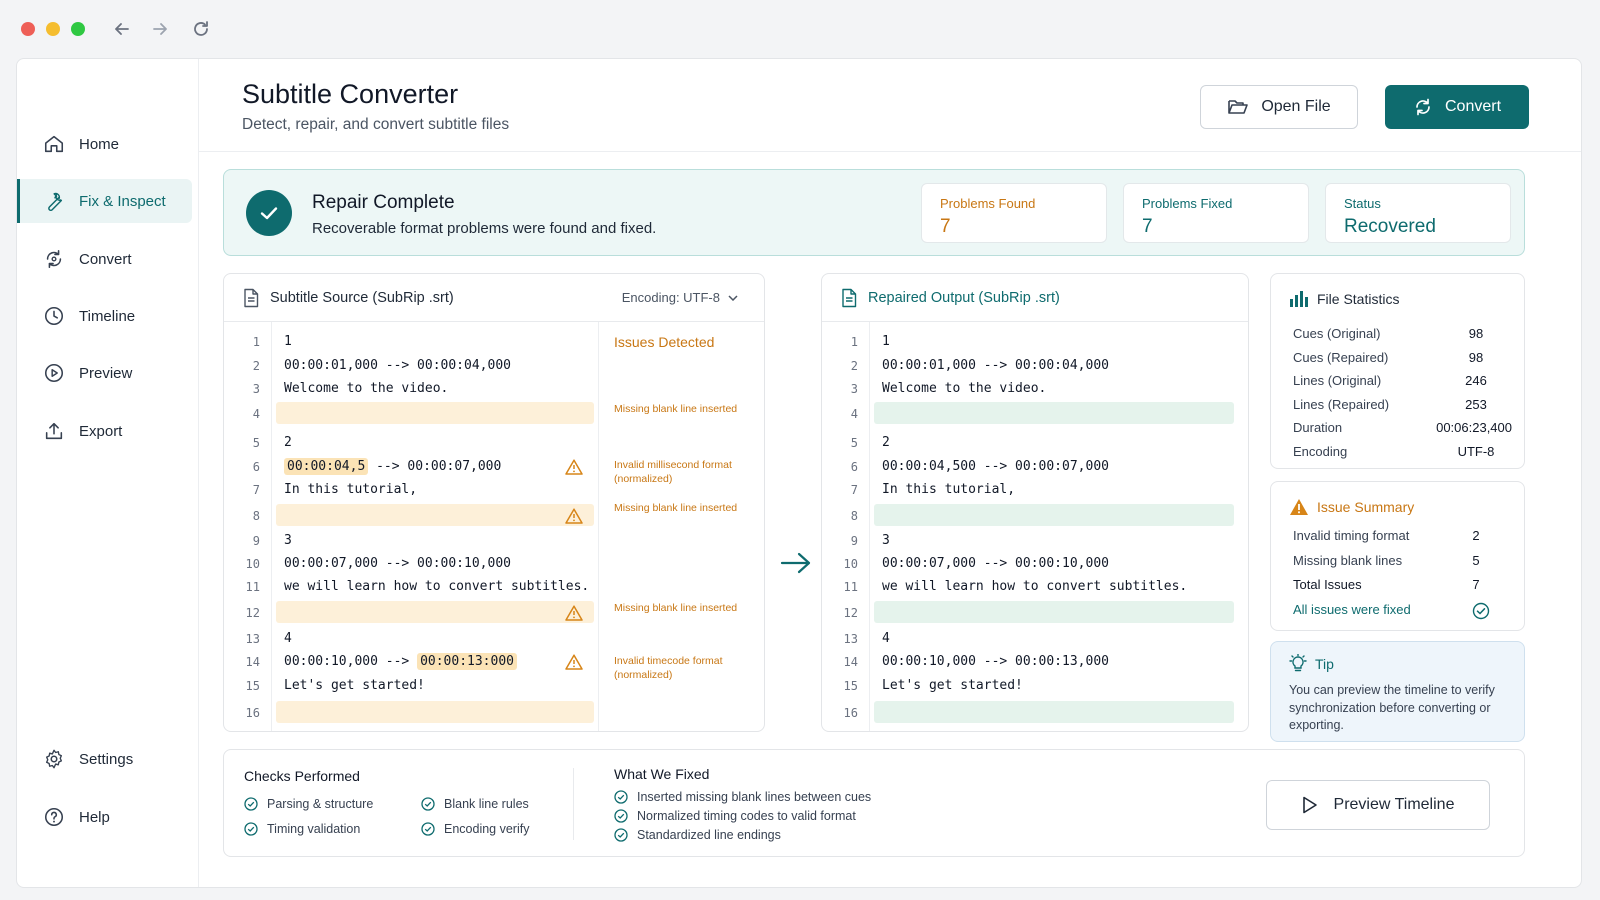  I want to click on encoding-select: Encoding: UTF-8, so click(685, 297).